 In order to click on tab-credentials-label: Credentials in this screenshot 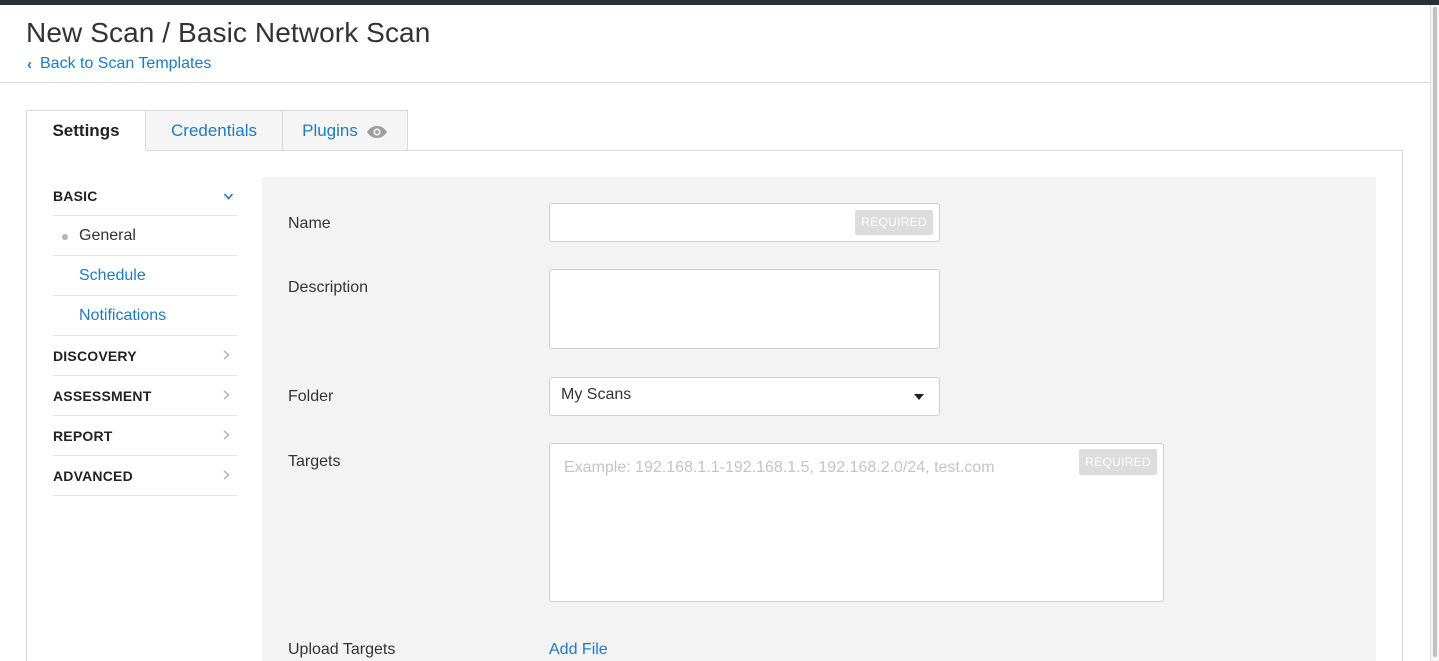, I will do `click(214, 130)`.